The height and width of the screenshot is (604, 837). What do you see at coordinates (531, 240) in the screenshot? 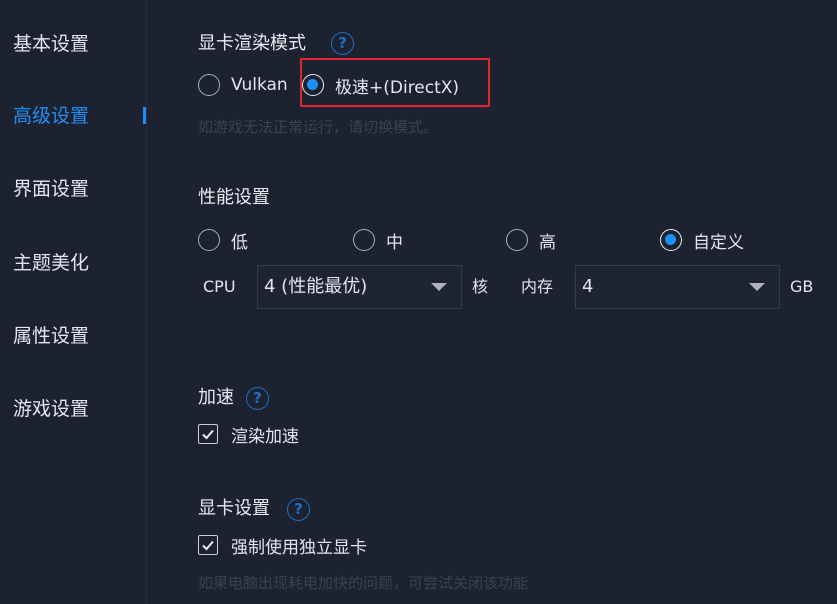
I see `radio-high: 高` at bounding box center [531, 240].